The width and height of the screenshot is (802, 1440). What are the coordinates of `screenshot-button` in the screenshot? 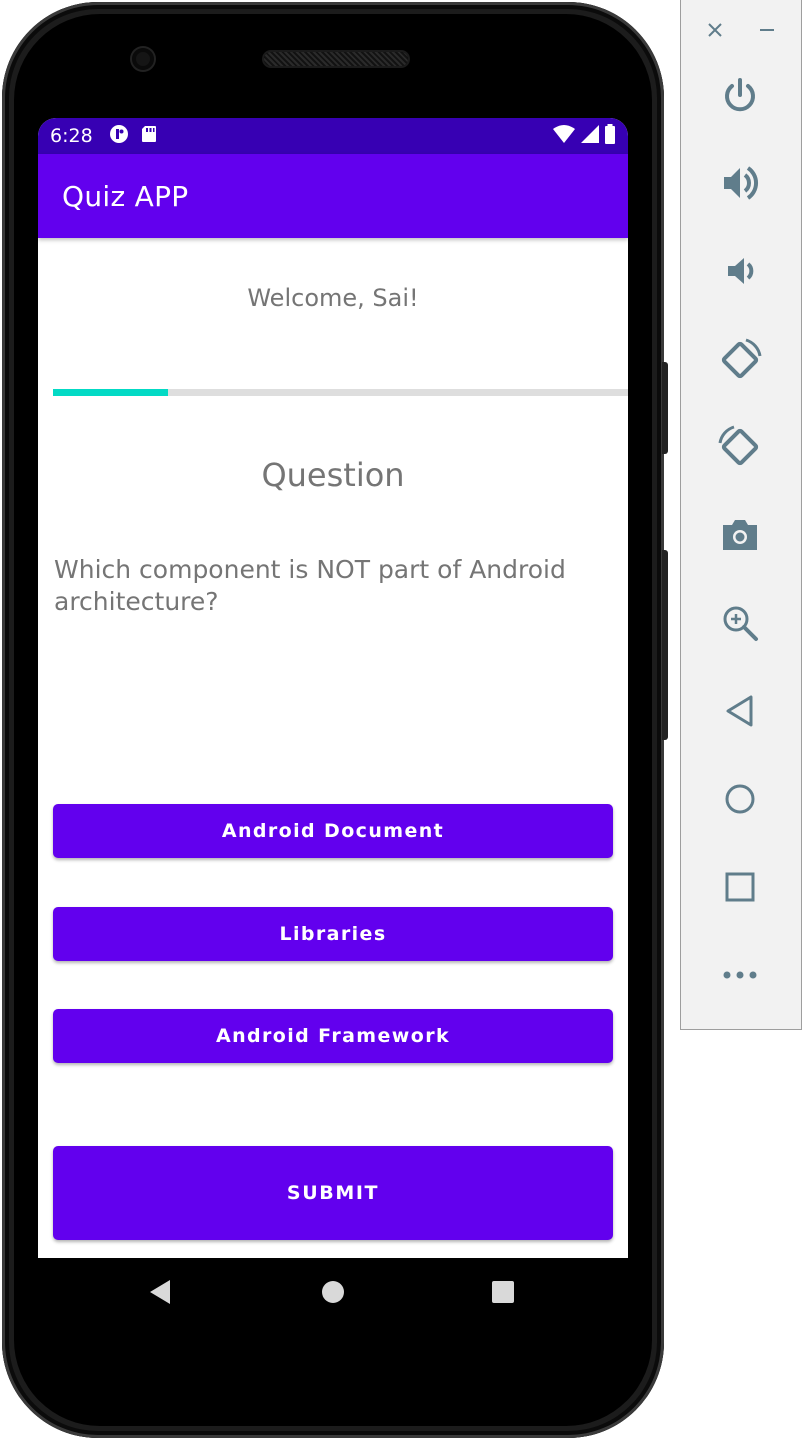 It's located at (740, 535).